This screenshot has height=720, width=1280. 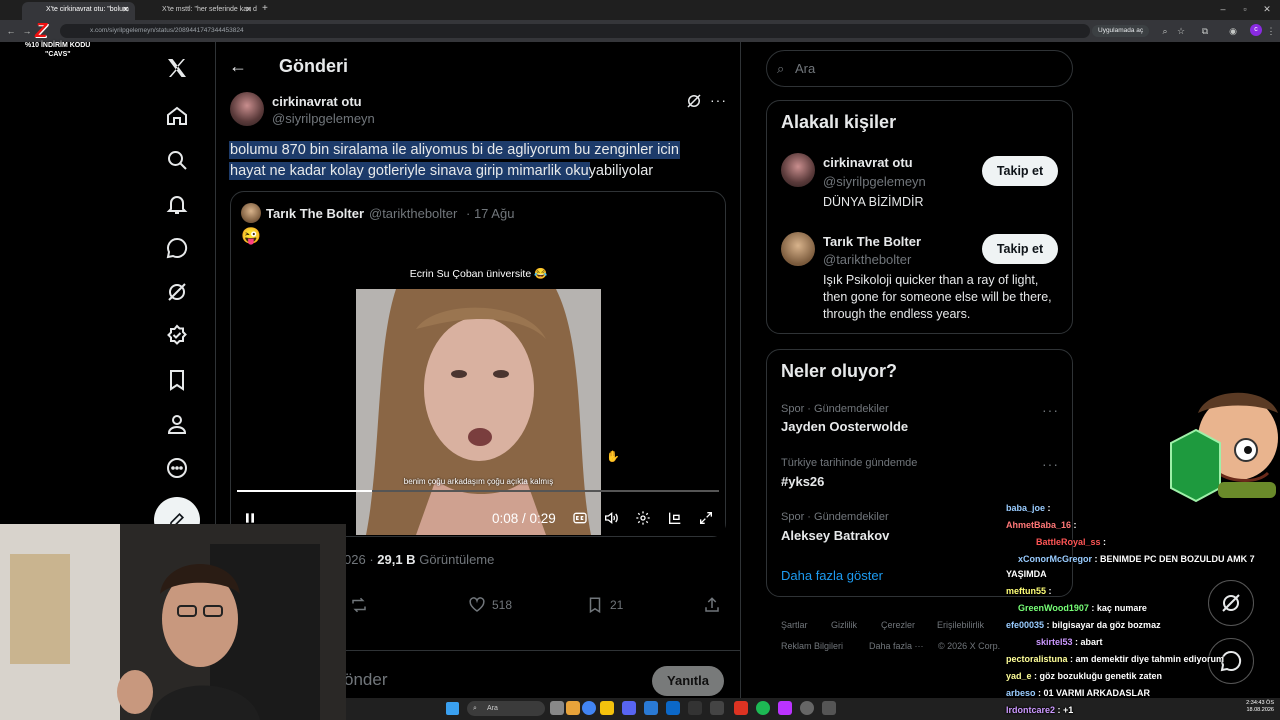 What do you see at coordinates (1084, 676) in the screenshot?
I see `chat-message: yad_e : göz bozukluğu genetik zaten` at bounding box center [1084, 676].